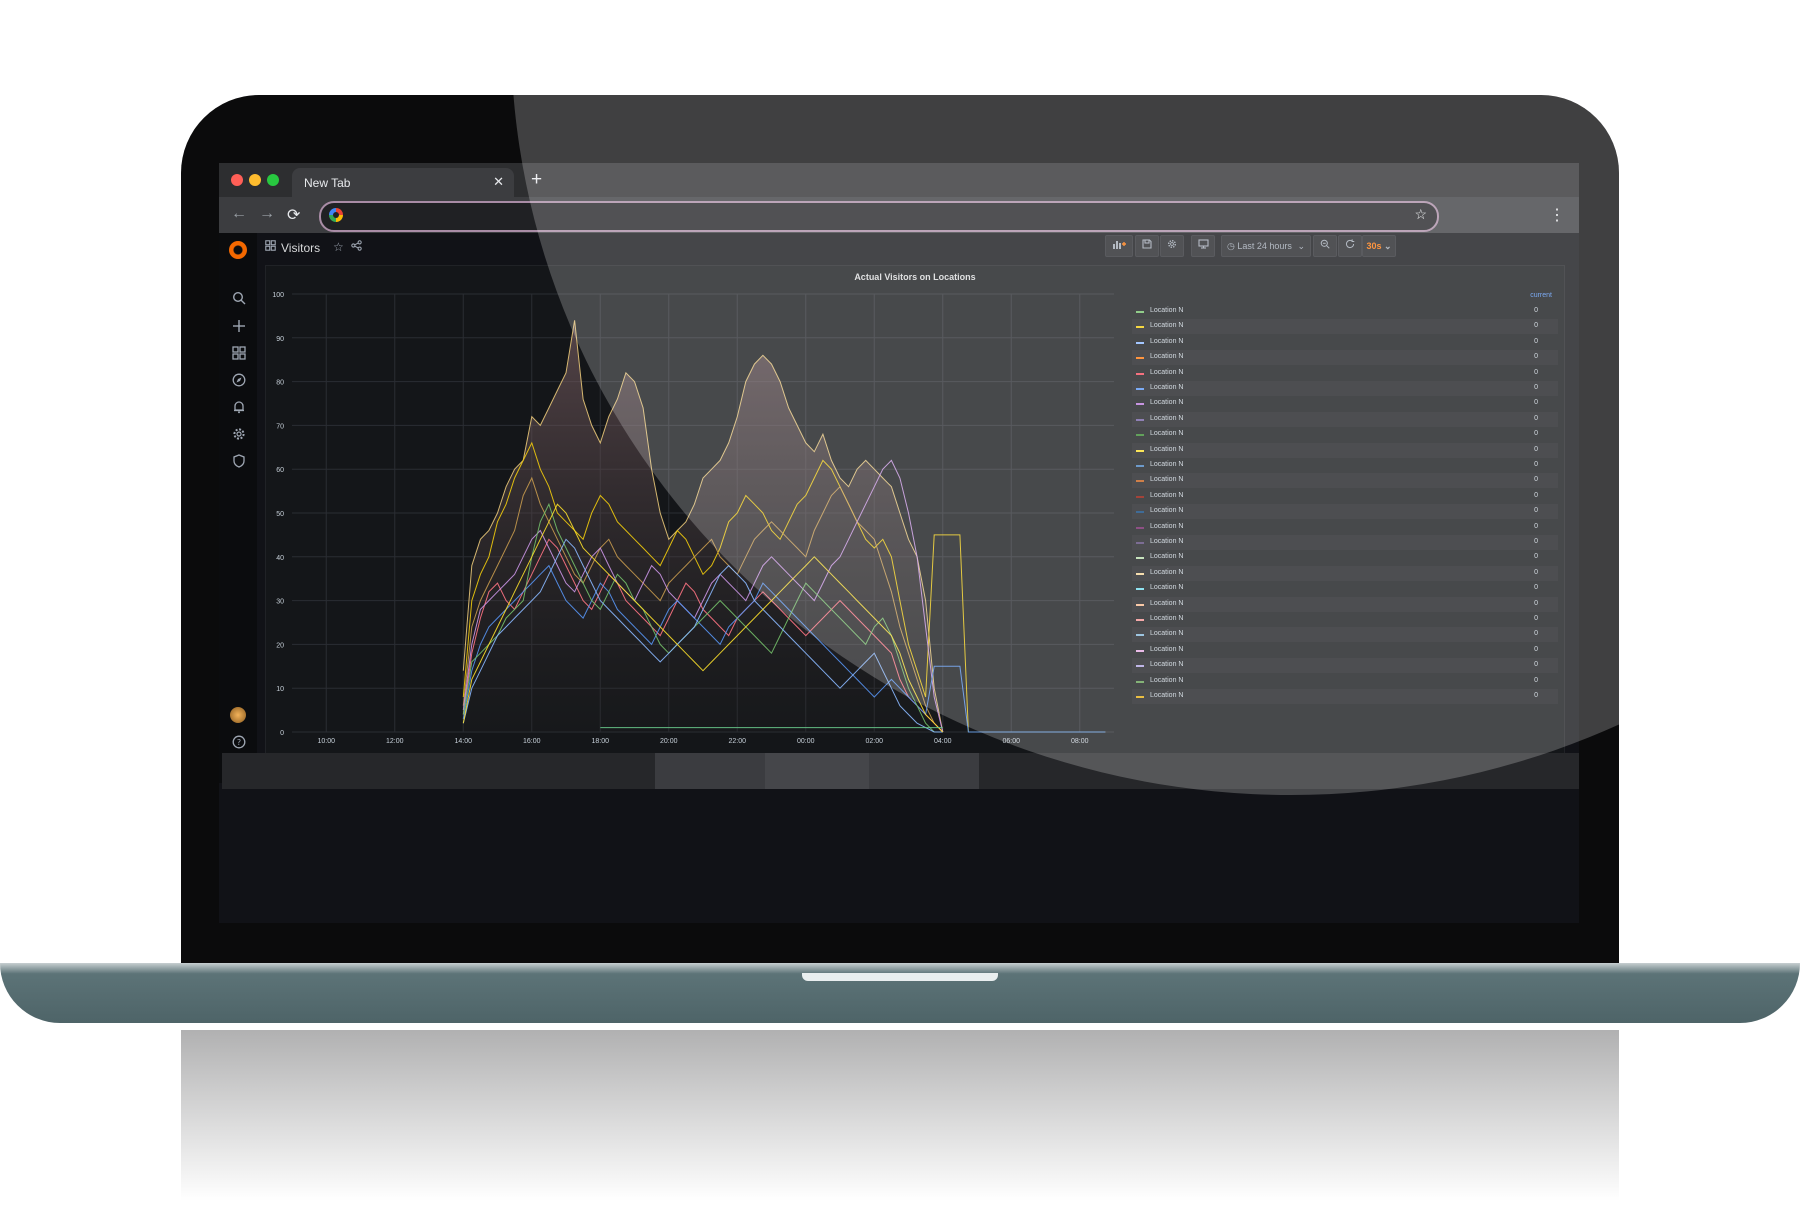 The width and height of the screenshot is (1800, 1231). Describe the element at coordinates (1350, 246) in the screenshot. I see `refresh-button` at that location.